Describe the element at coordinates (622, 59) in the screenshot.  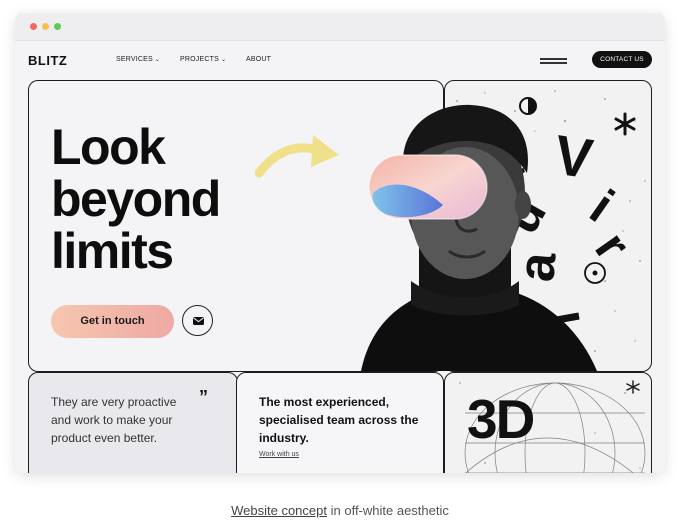
I see `contact-us-button: CONTACT US` at that location.